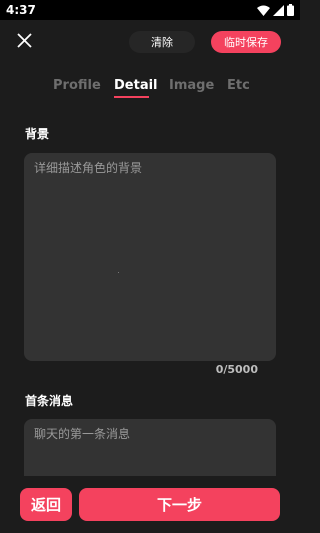 The image size is (320, 533). Describe the element at coordinates (162, 42) in the screenshot. I see `clear-button: 清除` at that location.